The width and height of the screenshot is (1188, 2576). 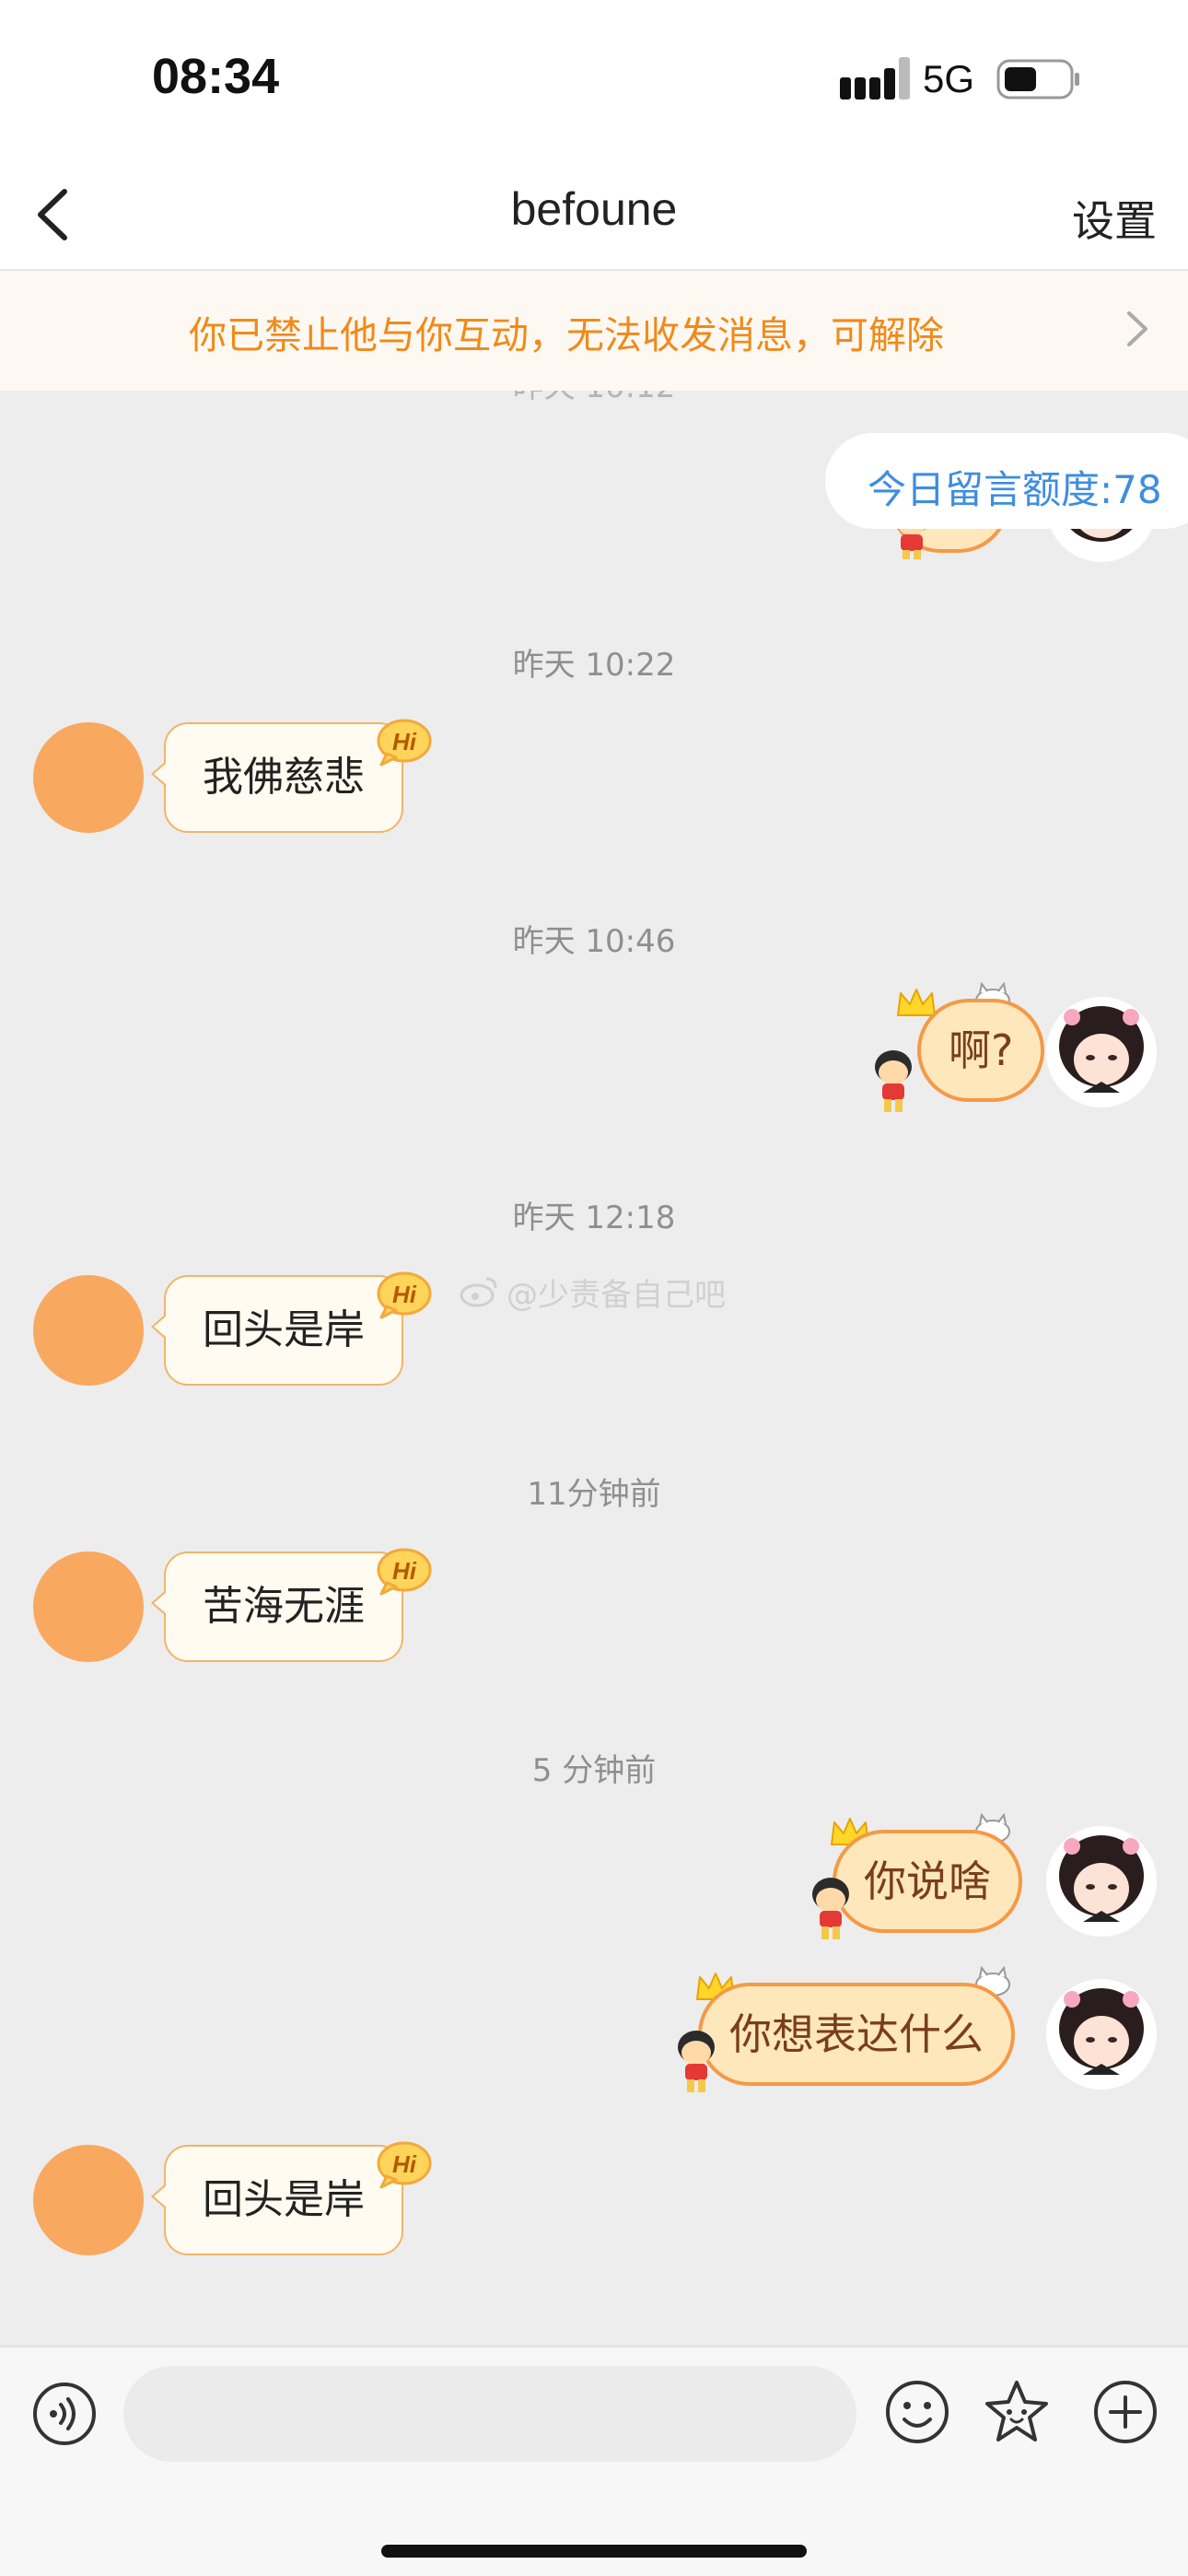 I want to click on message-text: 你说啥, so click(x=927, y=1881).